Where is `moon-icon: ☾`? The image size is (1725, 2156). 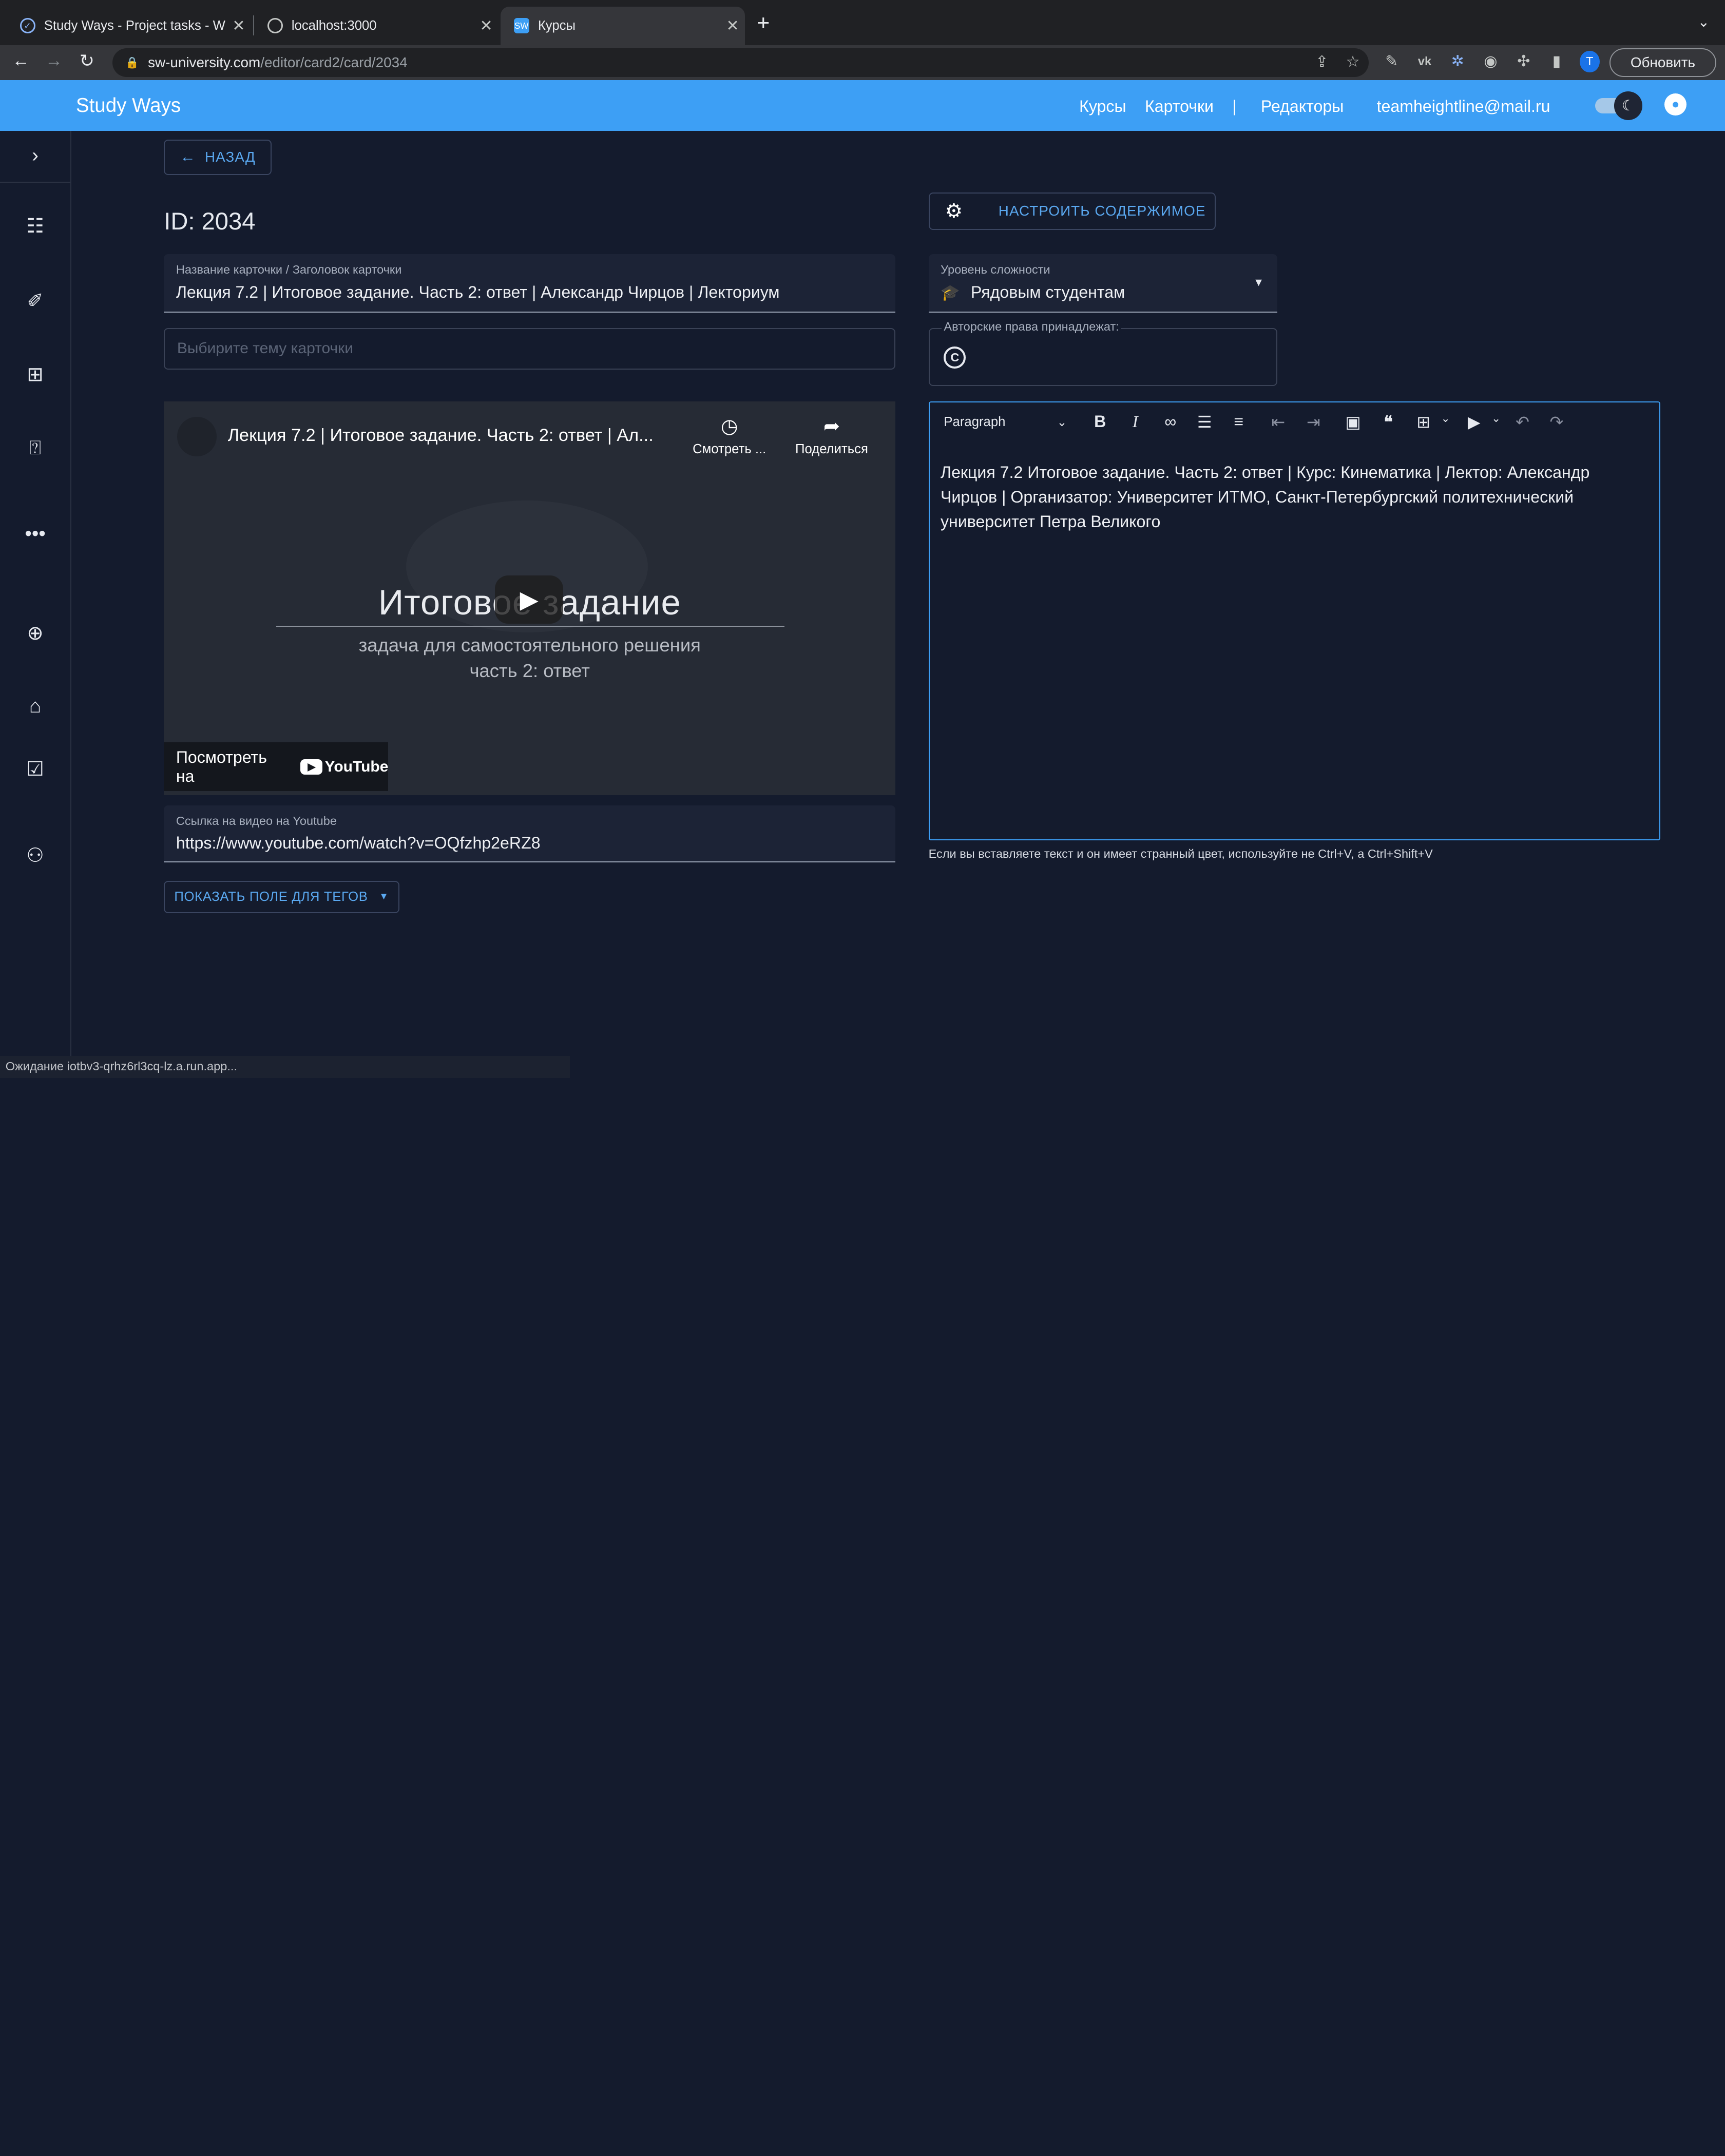 moon-icon: ☾ is located at coordinates (1628, 105).